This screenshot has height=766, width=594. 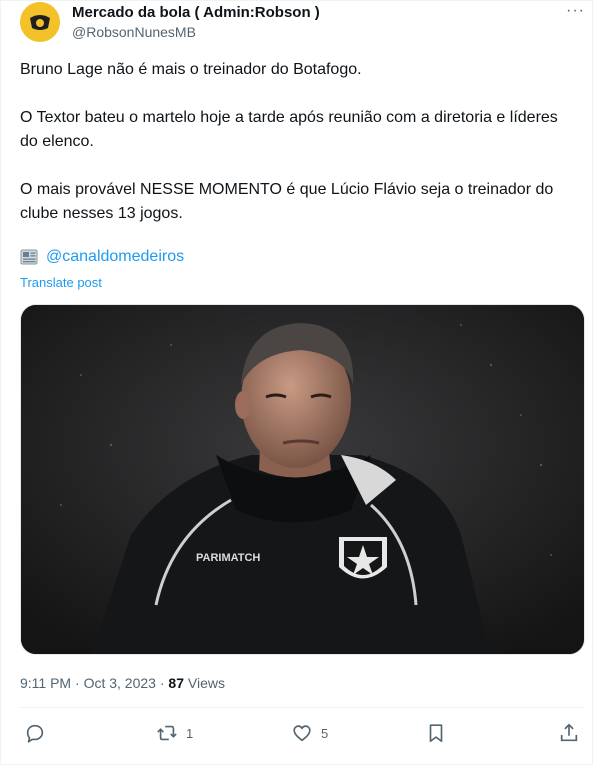 I want to click on mention-link: @canaldomedeiros, so click(x=115, y=257).